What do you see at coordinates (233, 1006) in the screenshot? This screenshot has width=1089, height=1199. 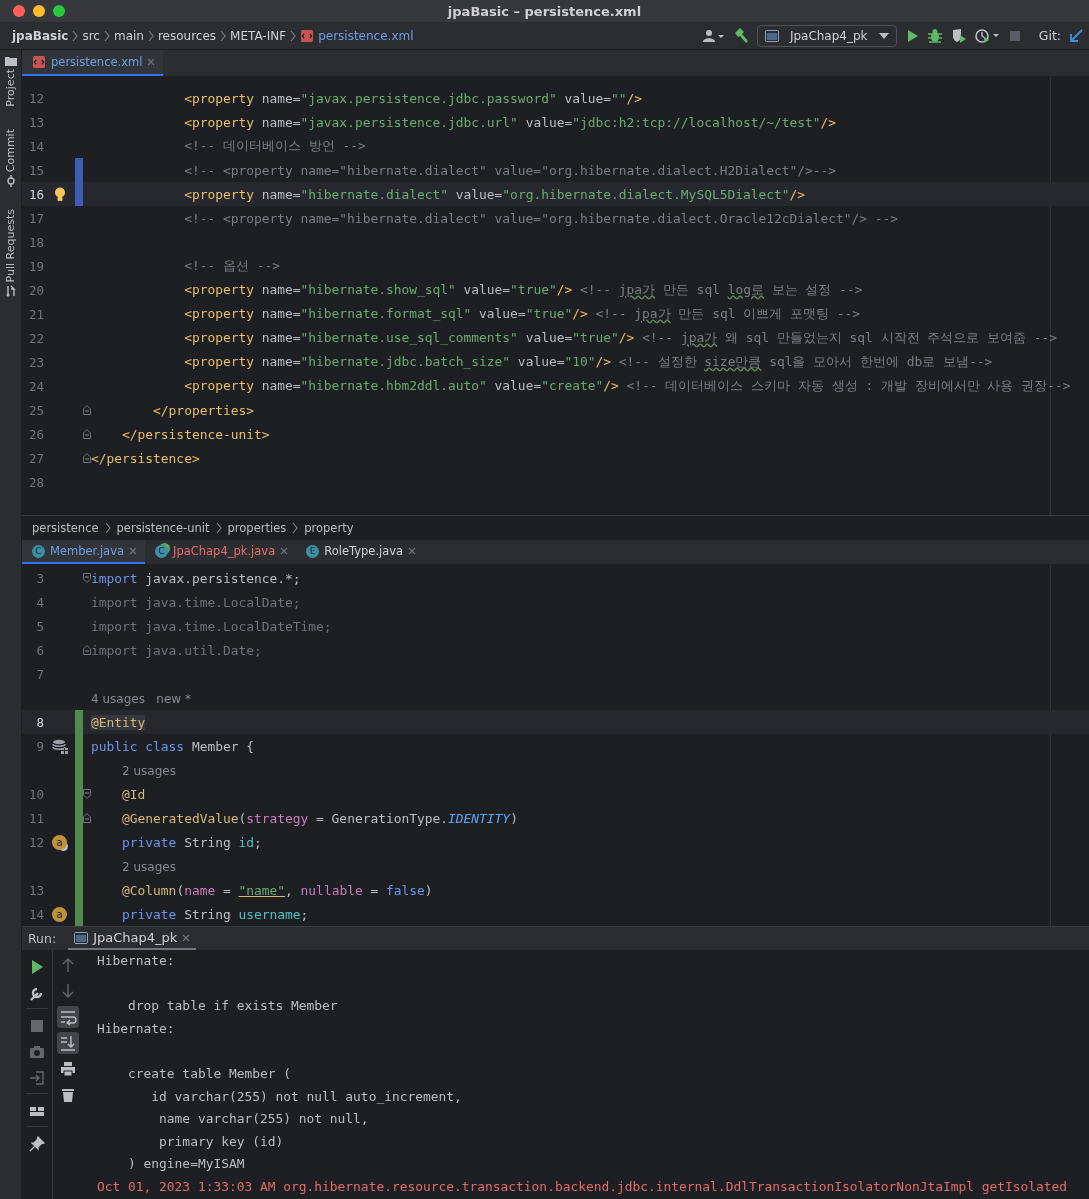 I see `console-line: drop table if exists Member` at bounding box center [233, 1006].